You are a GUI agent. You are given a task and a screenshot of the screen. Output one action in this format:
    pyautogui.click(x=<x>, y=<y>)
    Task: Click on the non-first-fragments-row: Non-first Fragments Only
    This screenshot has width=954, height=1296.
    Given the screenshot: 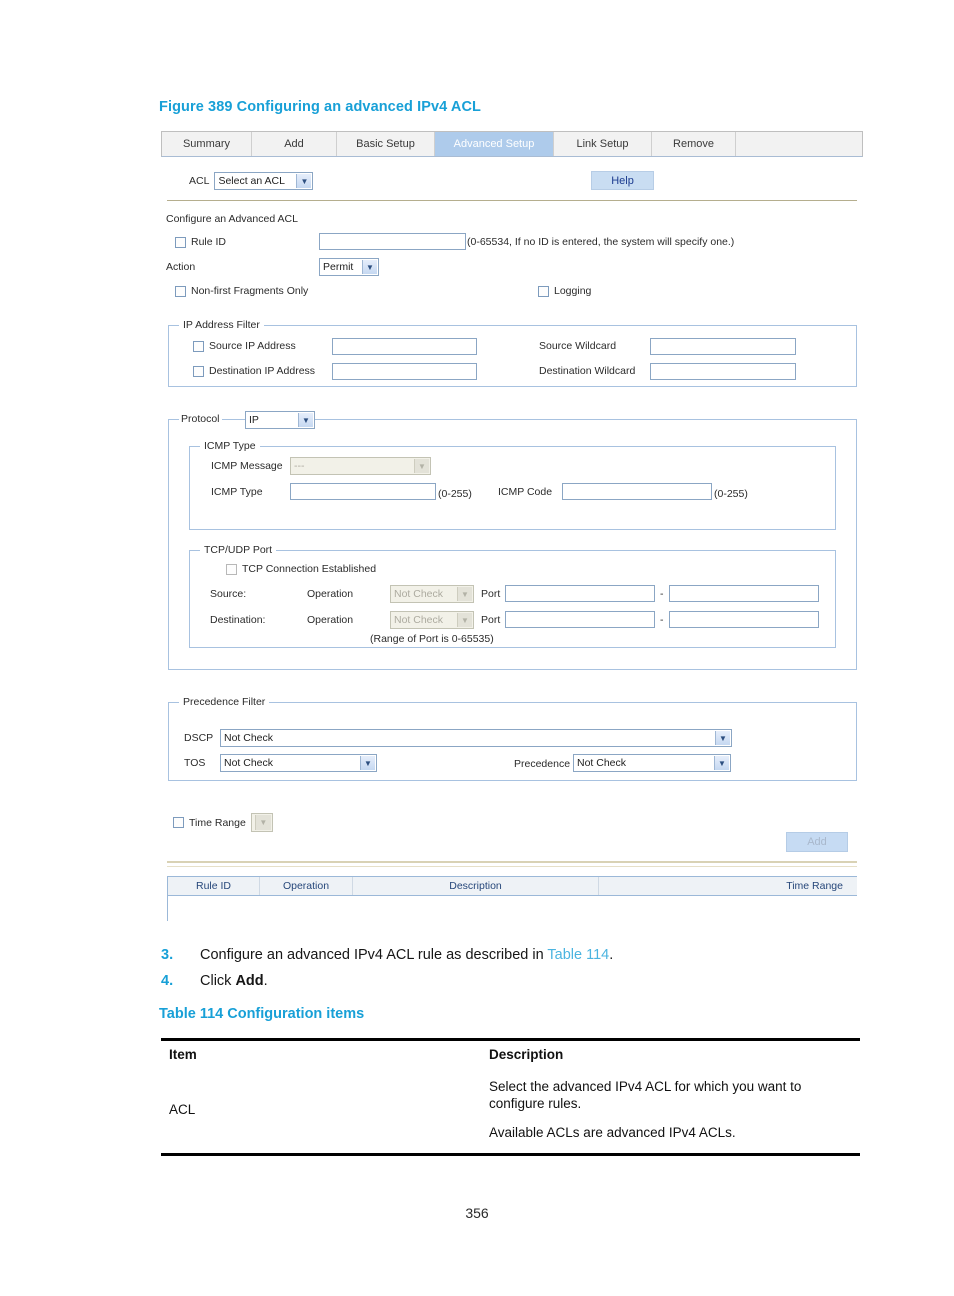 What is the action you would take?
    pyautogui.click(x=241, y=291)
    